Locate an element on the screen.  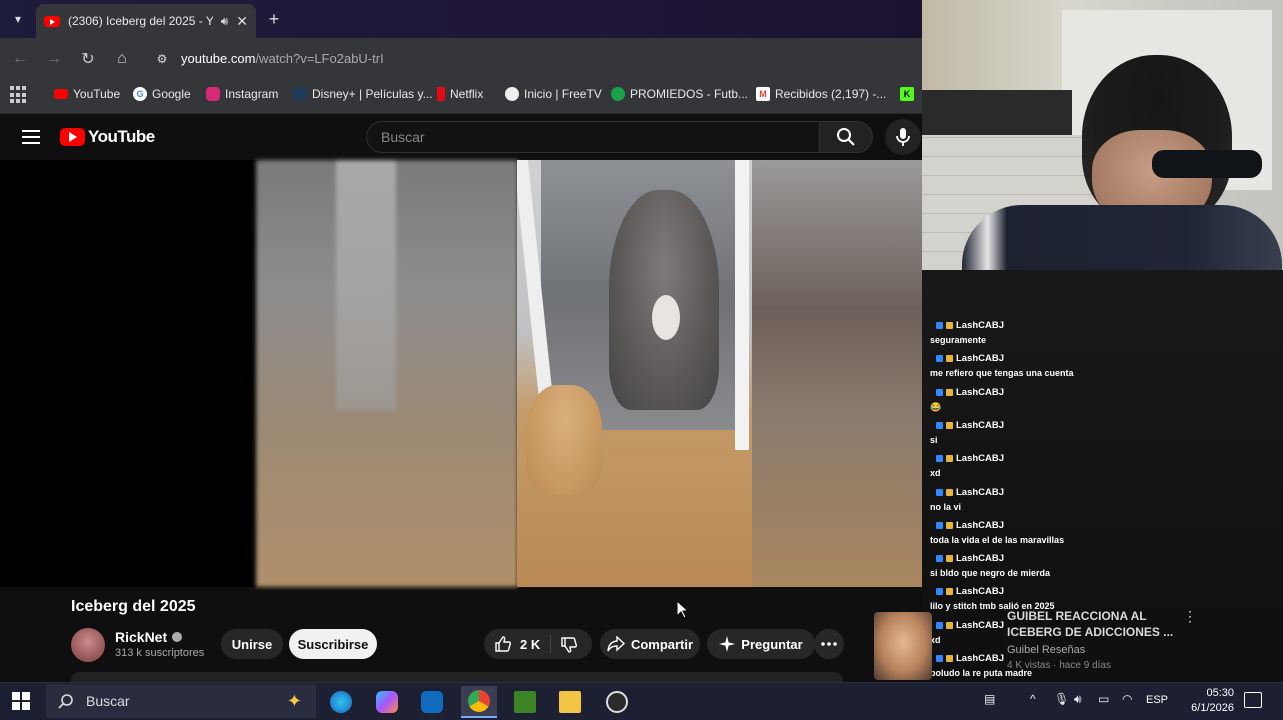
edge-app is located at coordinates (341, 702).